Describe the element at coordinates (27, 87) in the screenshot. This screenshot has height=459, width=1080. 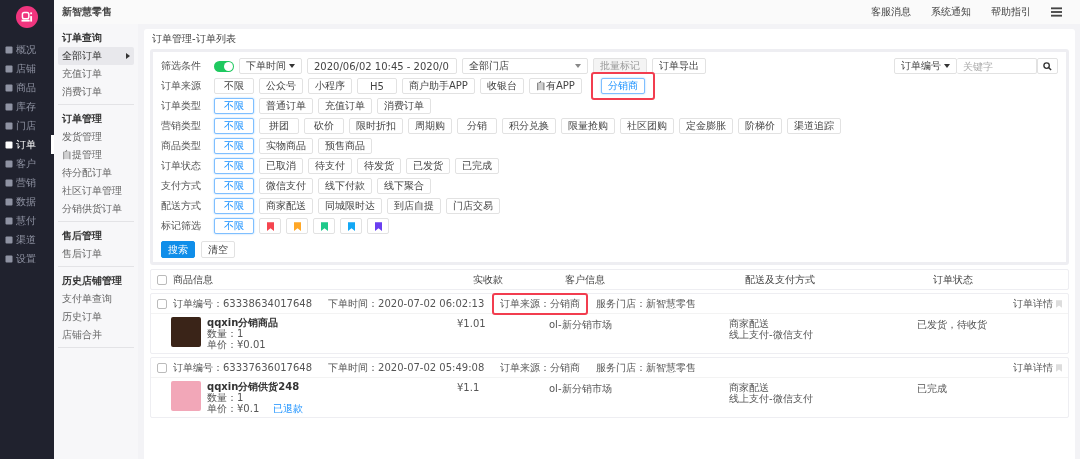
I see `nav-item: 商品` at that location.